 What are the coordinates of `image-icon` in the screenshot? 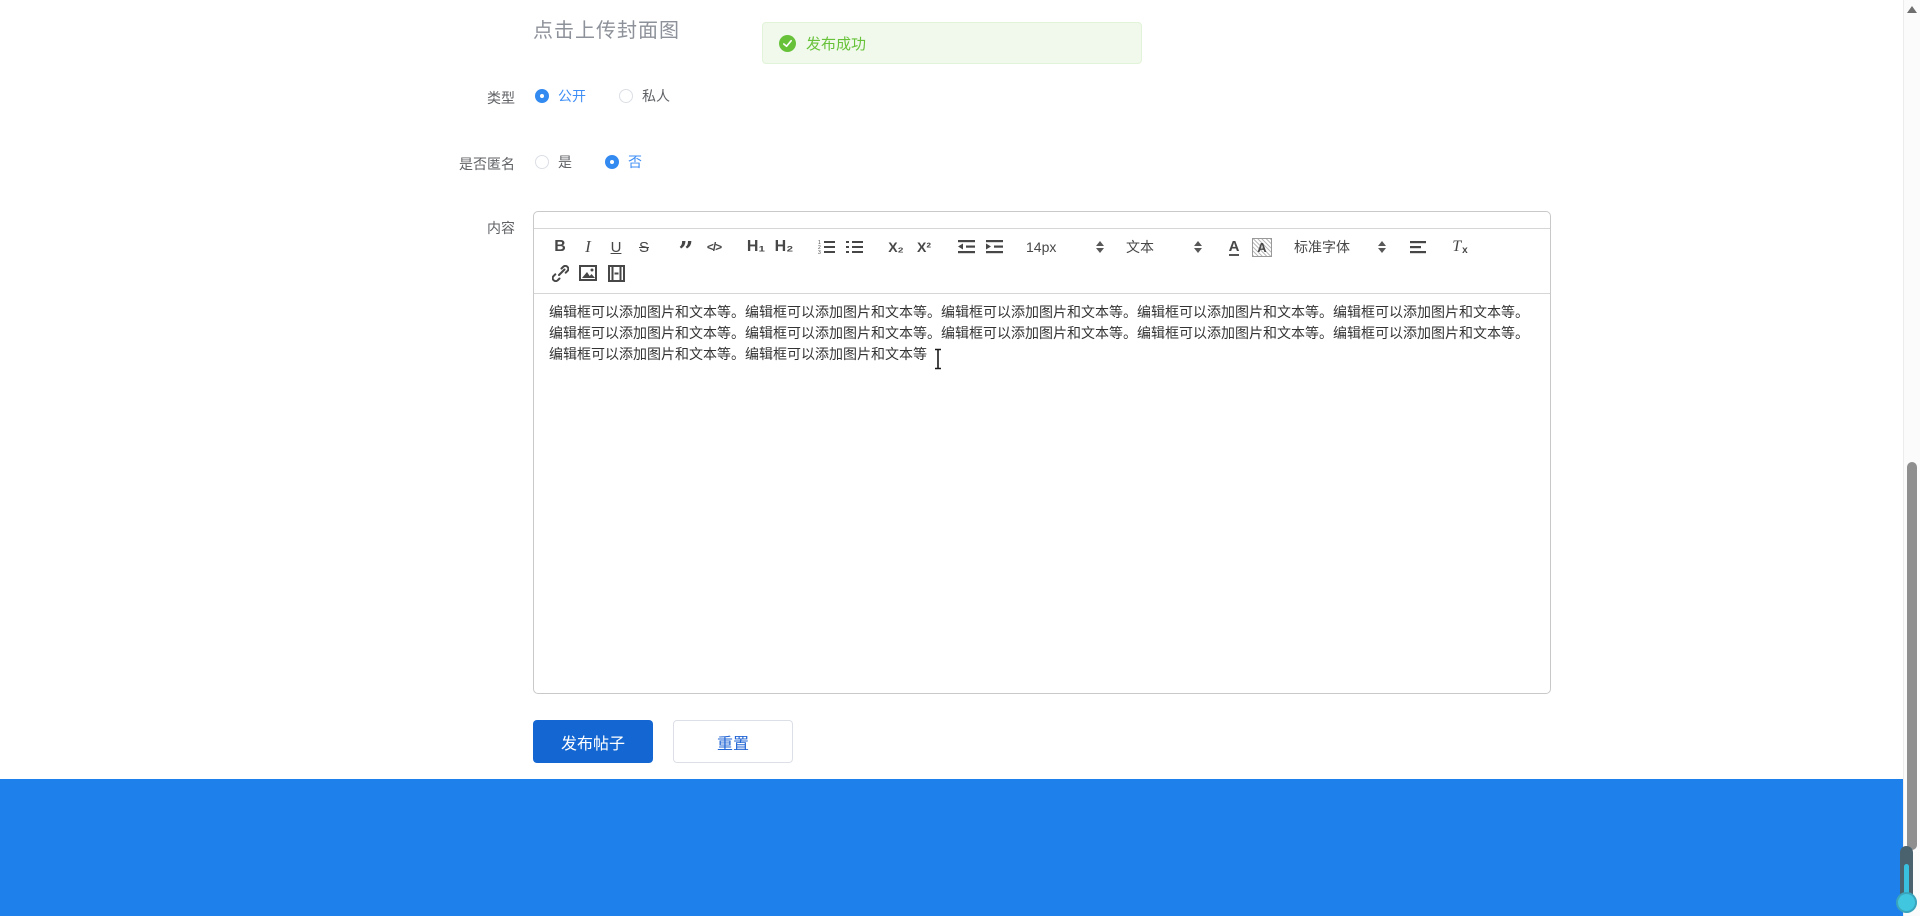 It's located at (588, 273).